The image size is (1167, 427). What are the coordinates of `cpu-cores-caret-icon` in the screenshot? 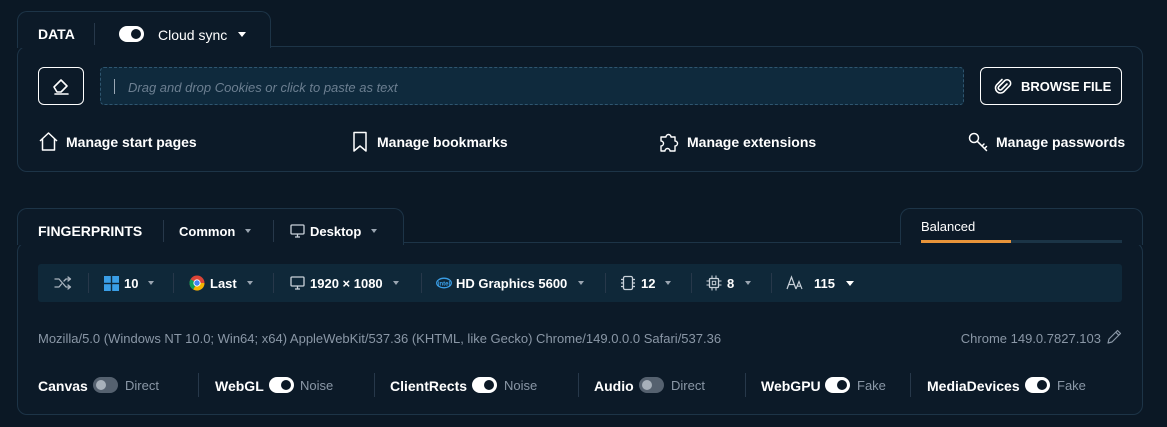 It's located at (668, 283).